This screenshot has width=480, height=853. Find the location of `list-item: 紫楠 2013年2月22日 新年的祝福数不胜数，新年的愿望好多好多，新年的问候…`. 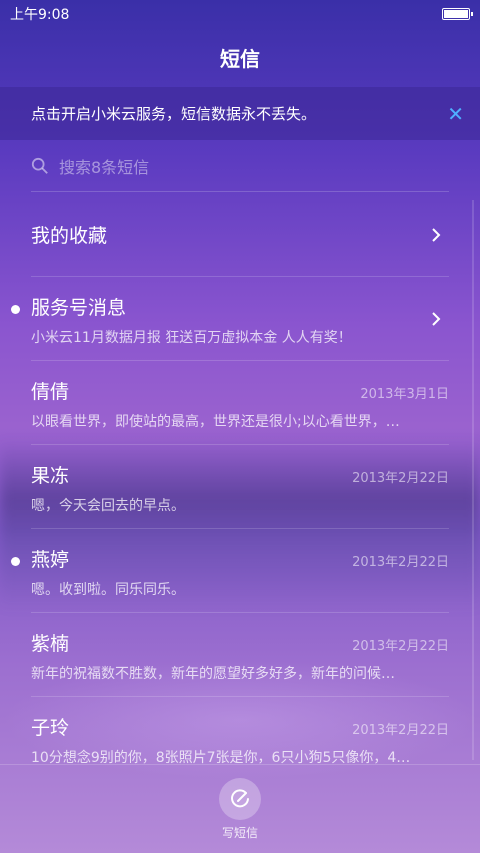

list-item: 紫楠 2013年2月22日 新年的祝福数不胜数，新年的愿望好多好多，新年的问候… is located at coordinates (240, 655).